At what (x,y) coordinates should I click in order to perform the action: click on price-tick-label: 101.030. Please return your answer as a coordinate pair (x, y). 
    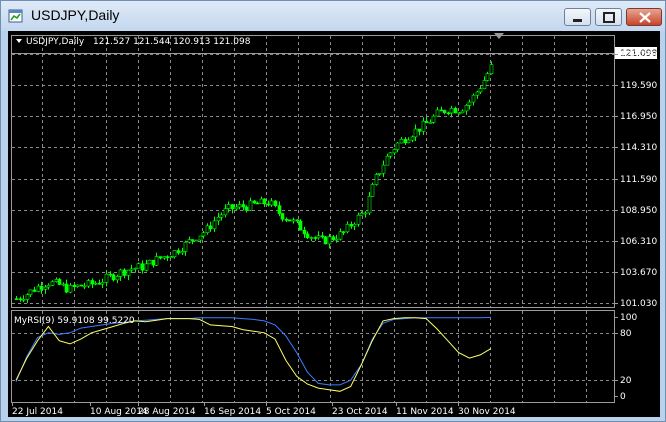
    Looking at the image, I should click on (638, 304).